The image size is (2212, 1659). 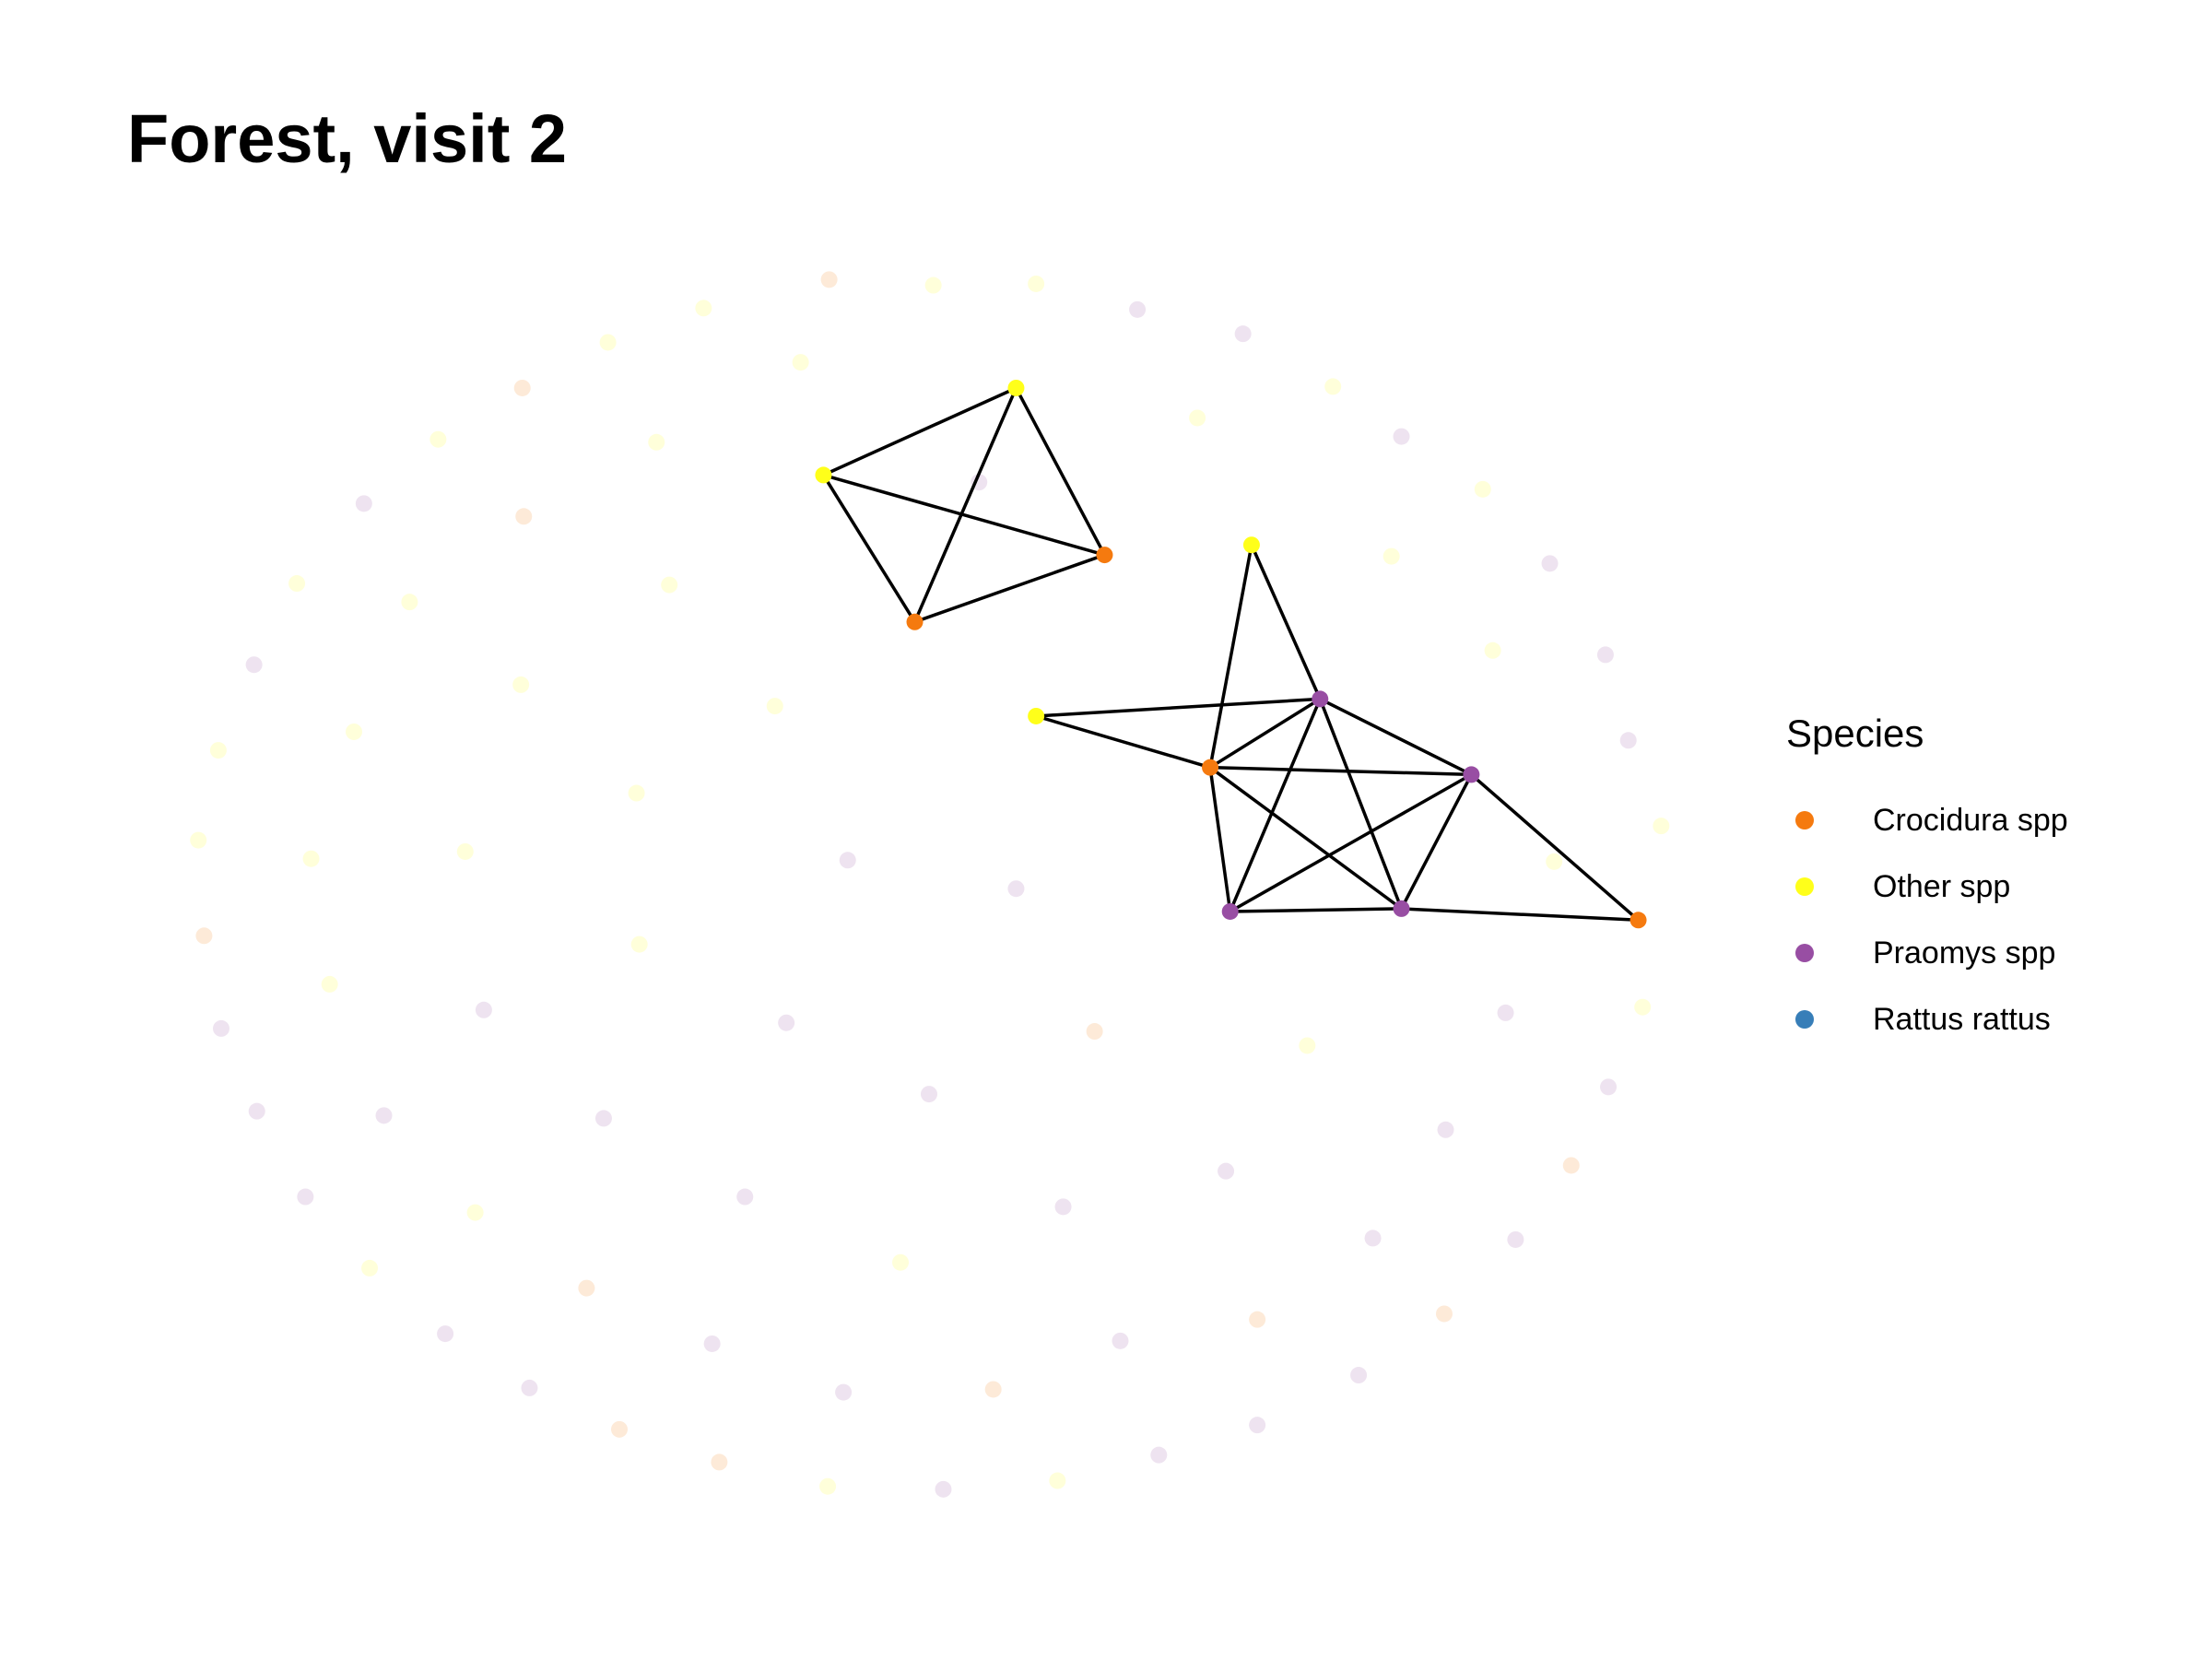 What do you see at coordinates (1638, 920) in the screenshot?
I see `node-n12-crocidura-spp` at bounding box center [1638, 920].